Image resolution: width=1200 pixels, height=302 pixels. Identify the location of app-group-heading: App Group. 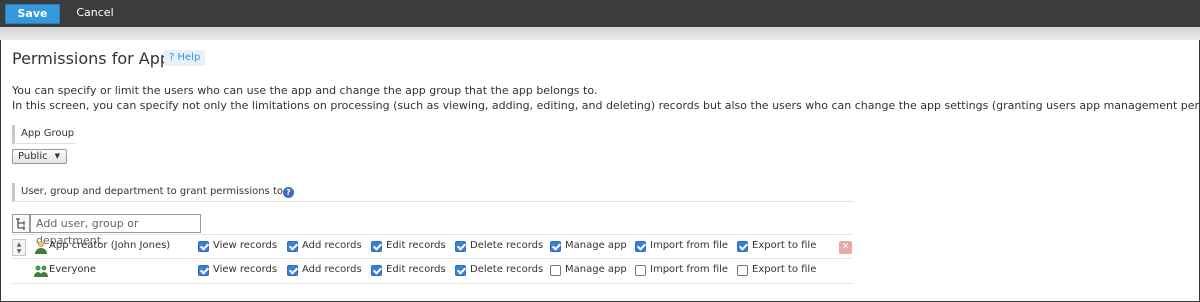
(44, 134).